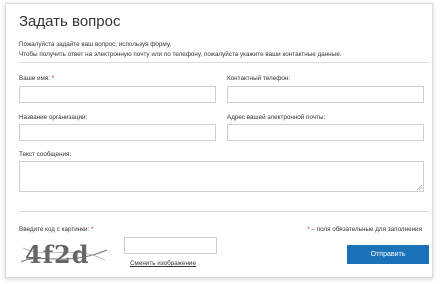  What do you see at coordinates (117, 132) in the screenshot?
I see `organization-field` at bounding box center [117, 132].